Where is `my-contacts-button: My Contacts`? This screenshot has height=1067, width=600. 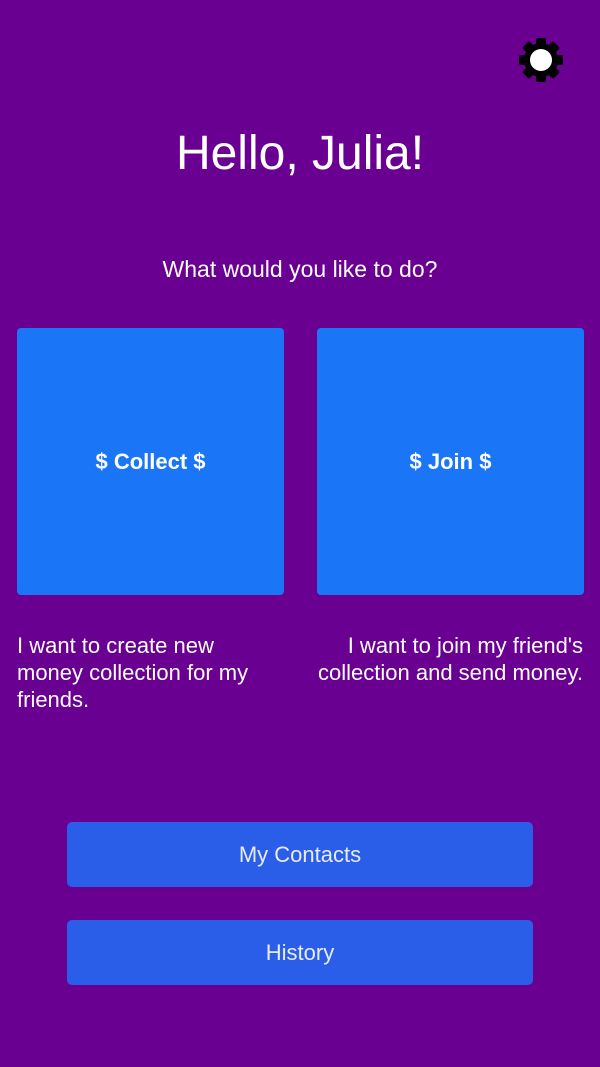 my-contacts-button: My Contacts is located at coordinates (300, 854).